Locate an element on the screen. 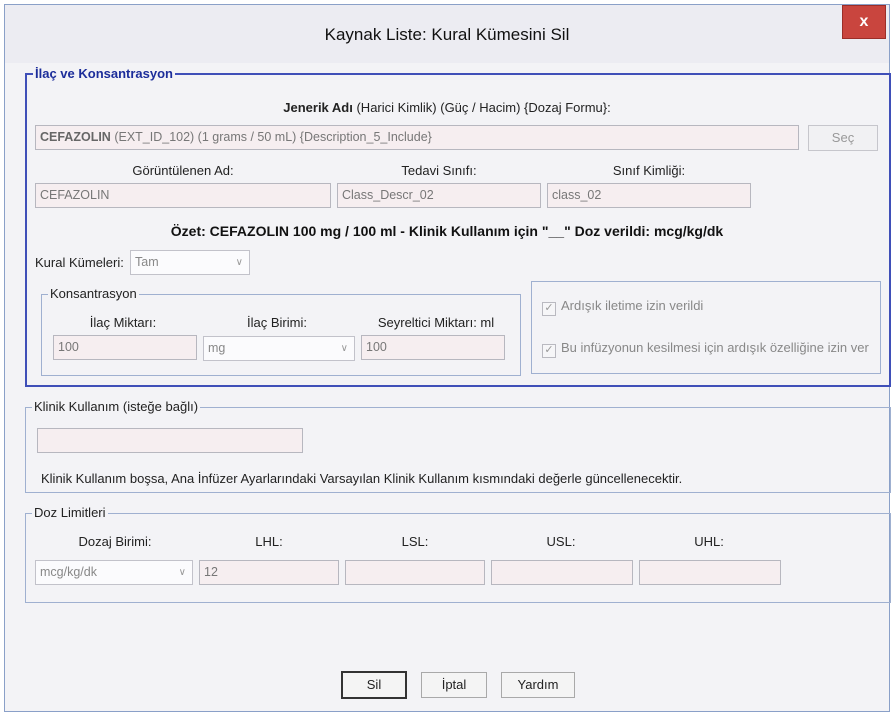  cancel-button: İptal is located at coordinates (454, 685).